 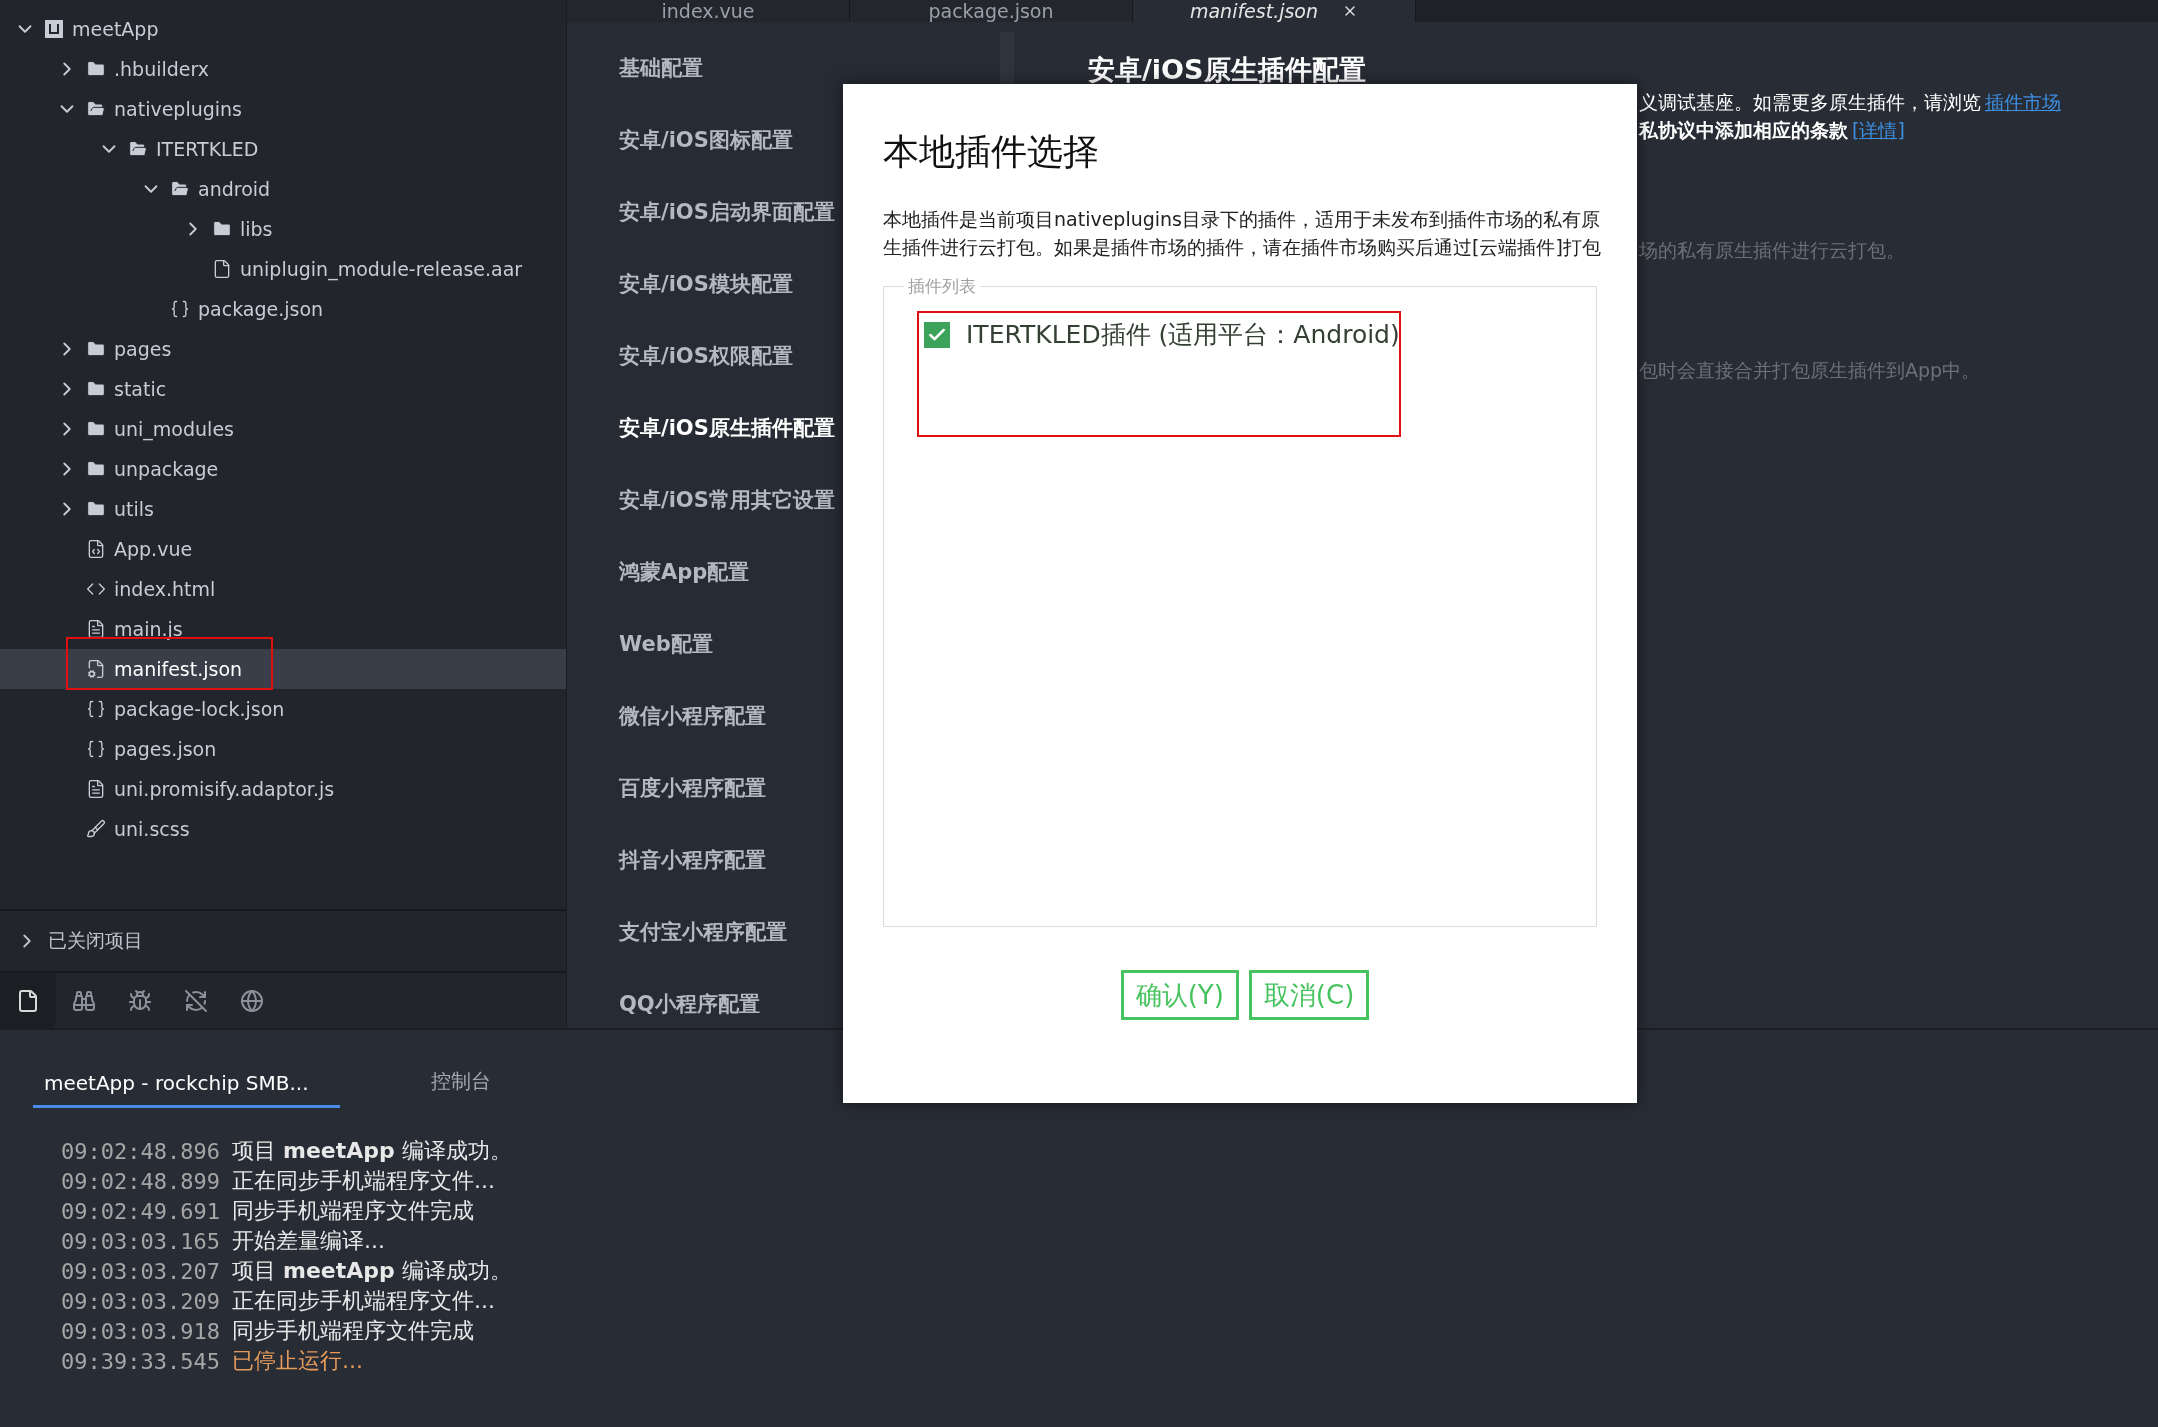 I want to click on tree-item: package.json, so click(x=283, y=309).